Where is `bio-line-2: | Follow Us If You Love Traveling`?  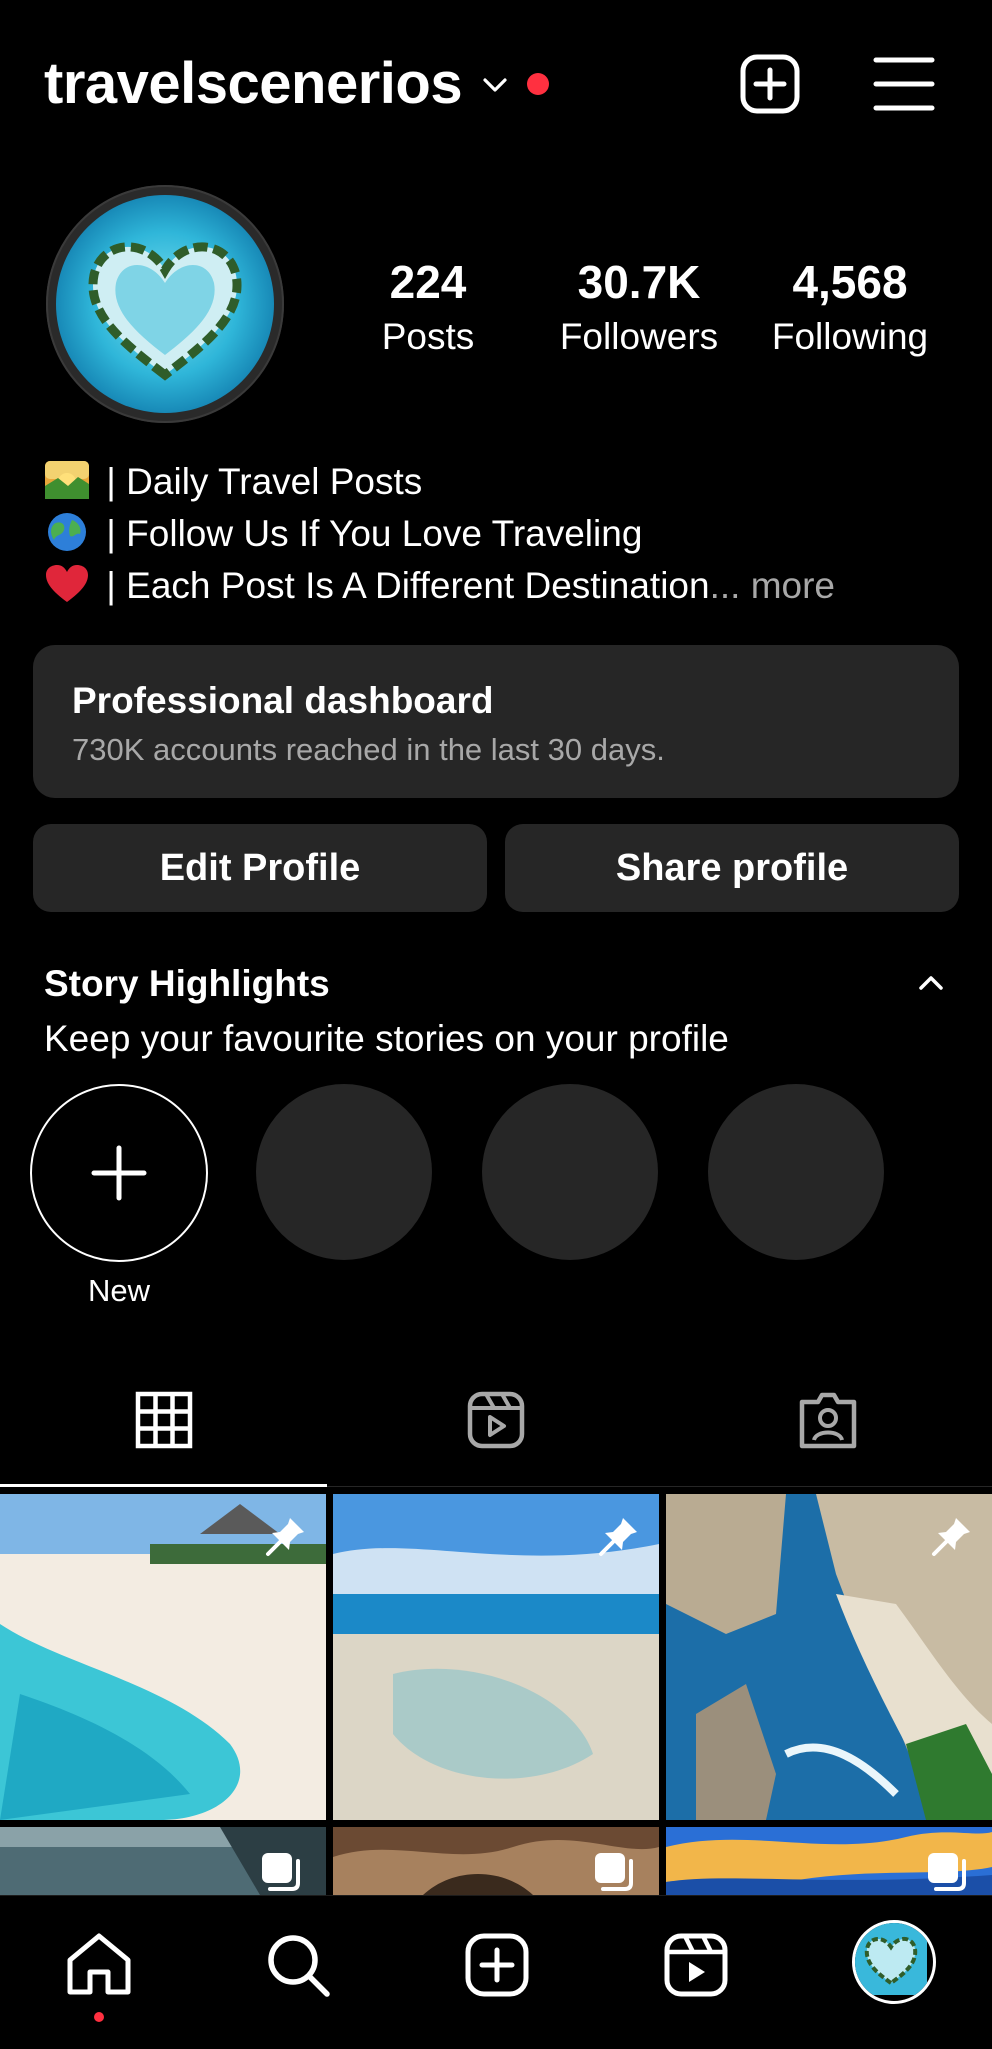 bio-line-2: | Follow Us If You Love Traveling is located at coordinates (494, 534).